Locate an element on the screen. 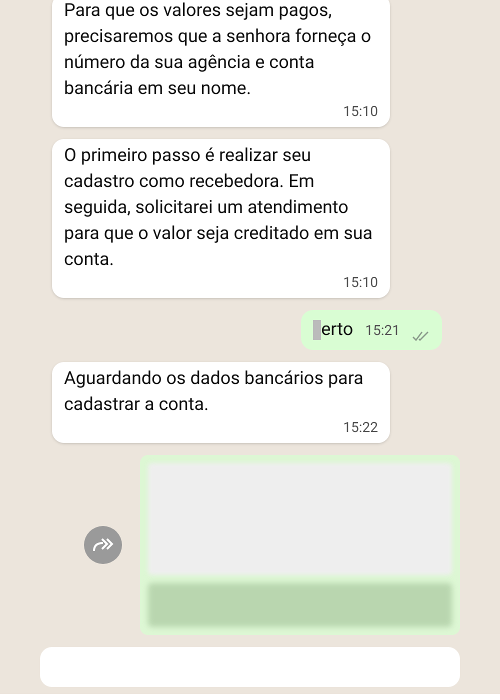  message-text: O primeiro passo é realizar seu cadastro como recebedora. Em seguida, solicitarei um atendimento para que o valor seja creditado em sua conta. is located at coordinates (219, 208).